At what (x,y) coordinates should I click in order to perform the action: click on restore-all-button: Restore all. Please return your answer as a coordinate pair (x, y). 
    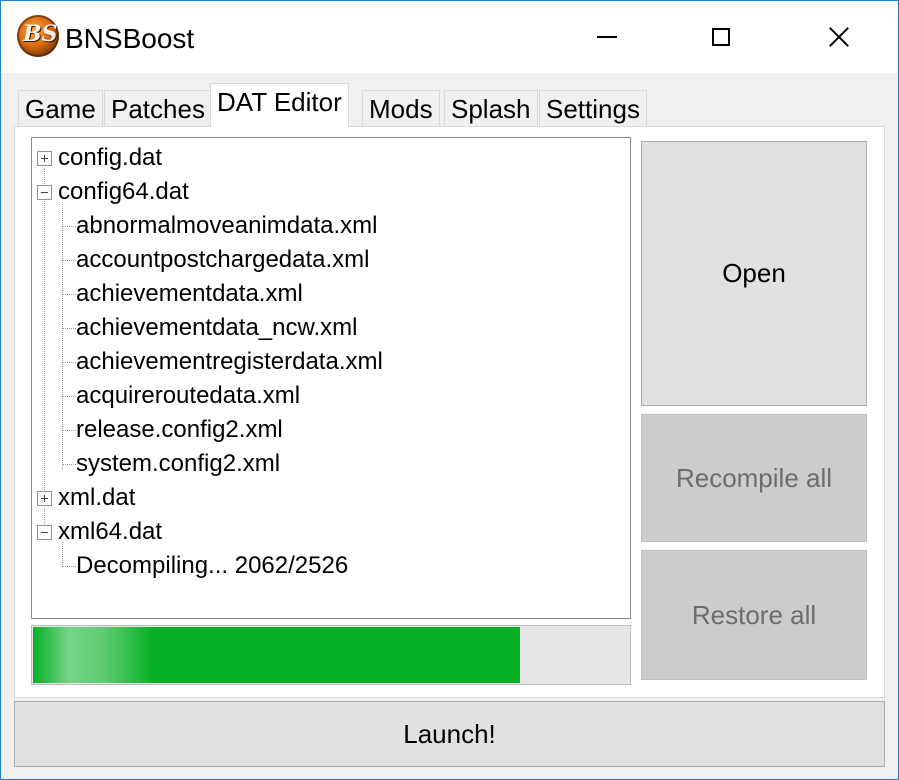
    Looking at the image, I should click on (754, 615).